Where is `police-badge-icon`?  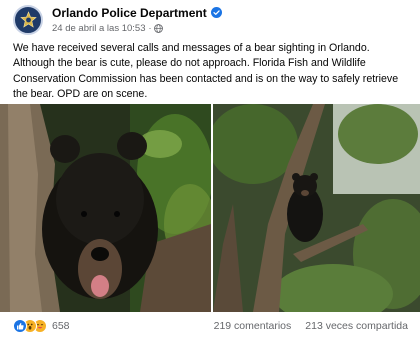
police-badge-icon is located at coordinates (28, 19).